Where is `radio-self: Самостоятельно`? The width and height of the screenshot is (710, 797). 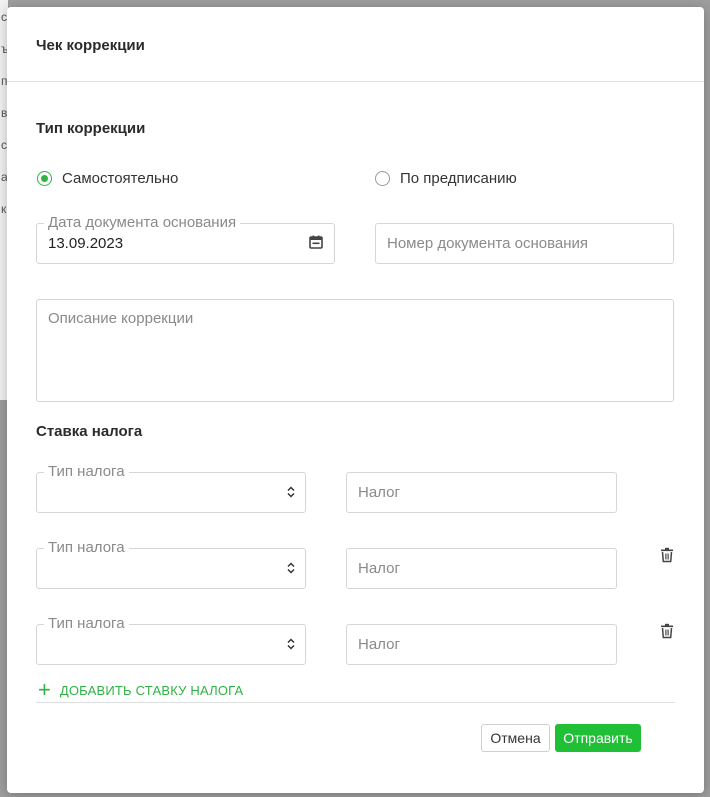
radio-self: Самостоятельно is located at coordinates (107, 178).